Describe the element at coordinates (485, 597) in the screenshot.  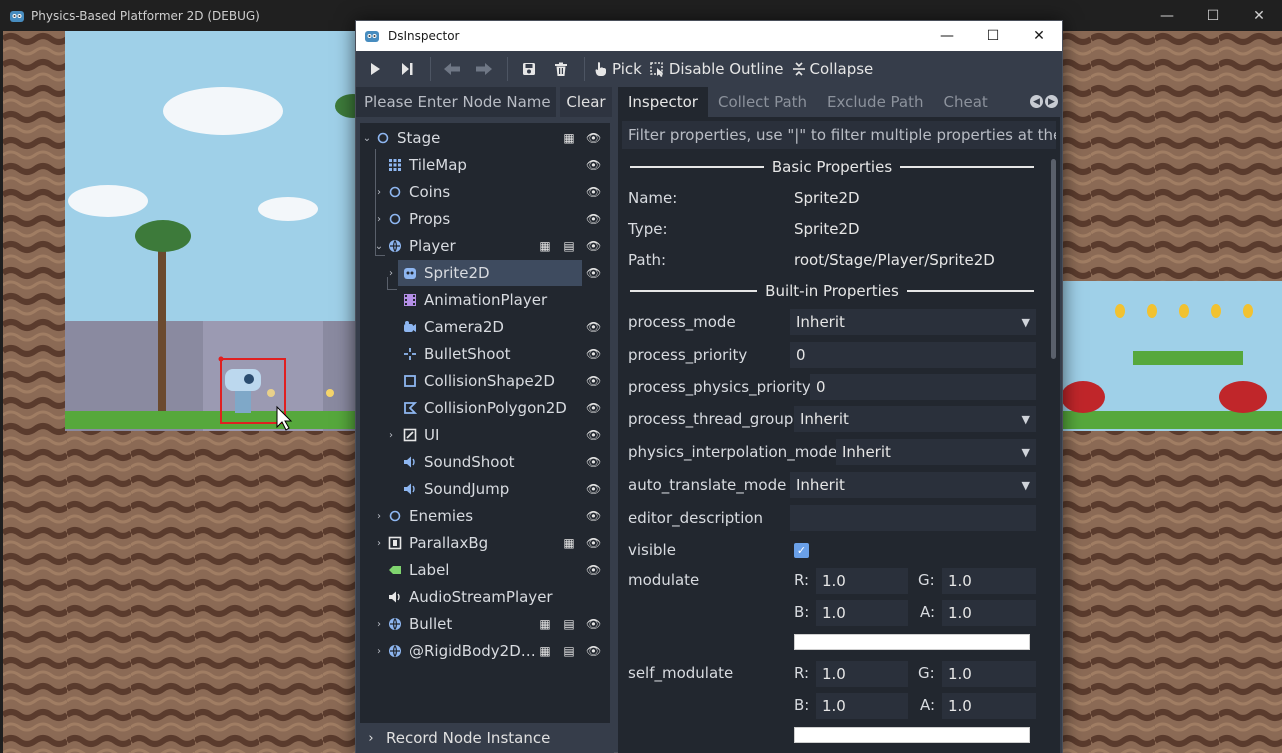
I see `tree-row-audiostreamplayer: AudioStreamPlayer` at that location.